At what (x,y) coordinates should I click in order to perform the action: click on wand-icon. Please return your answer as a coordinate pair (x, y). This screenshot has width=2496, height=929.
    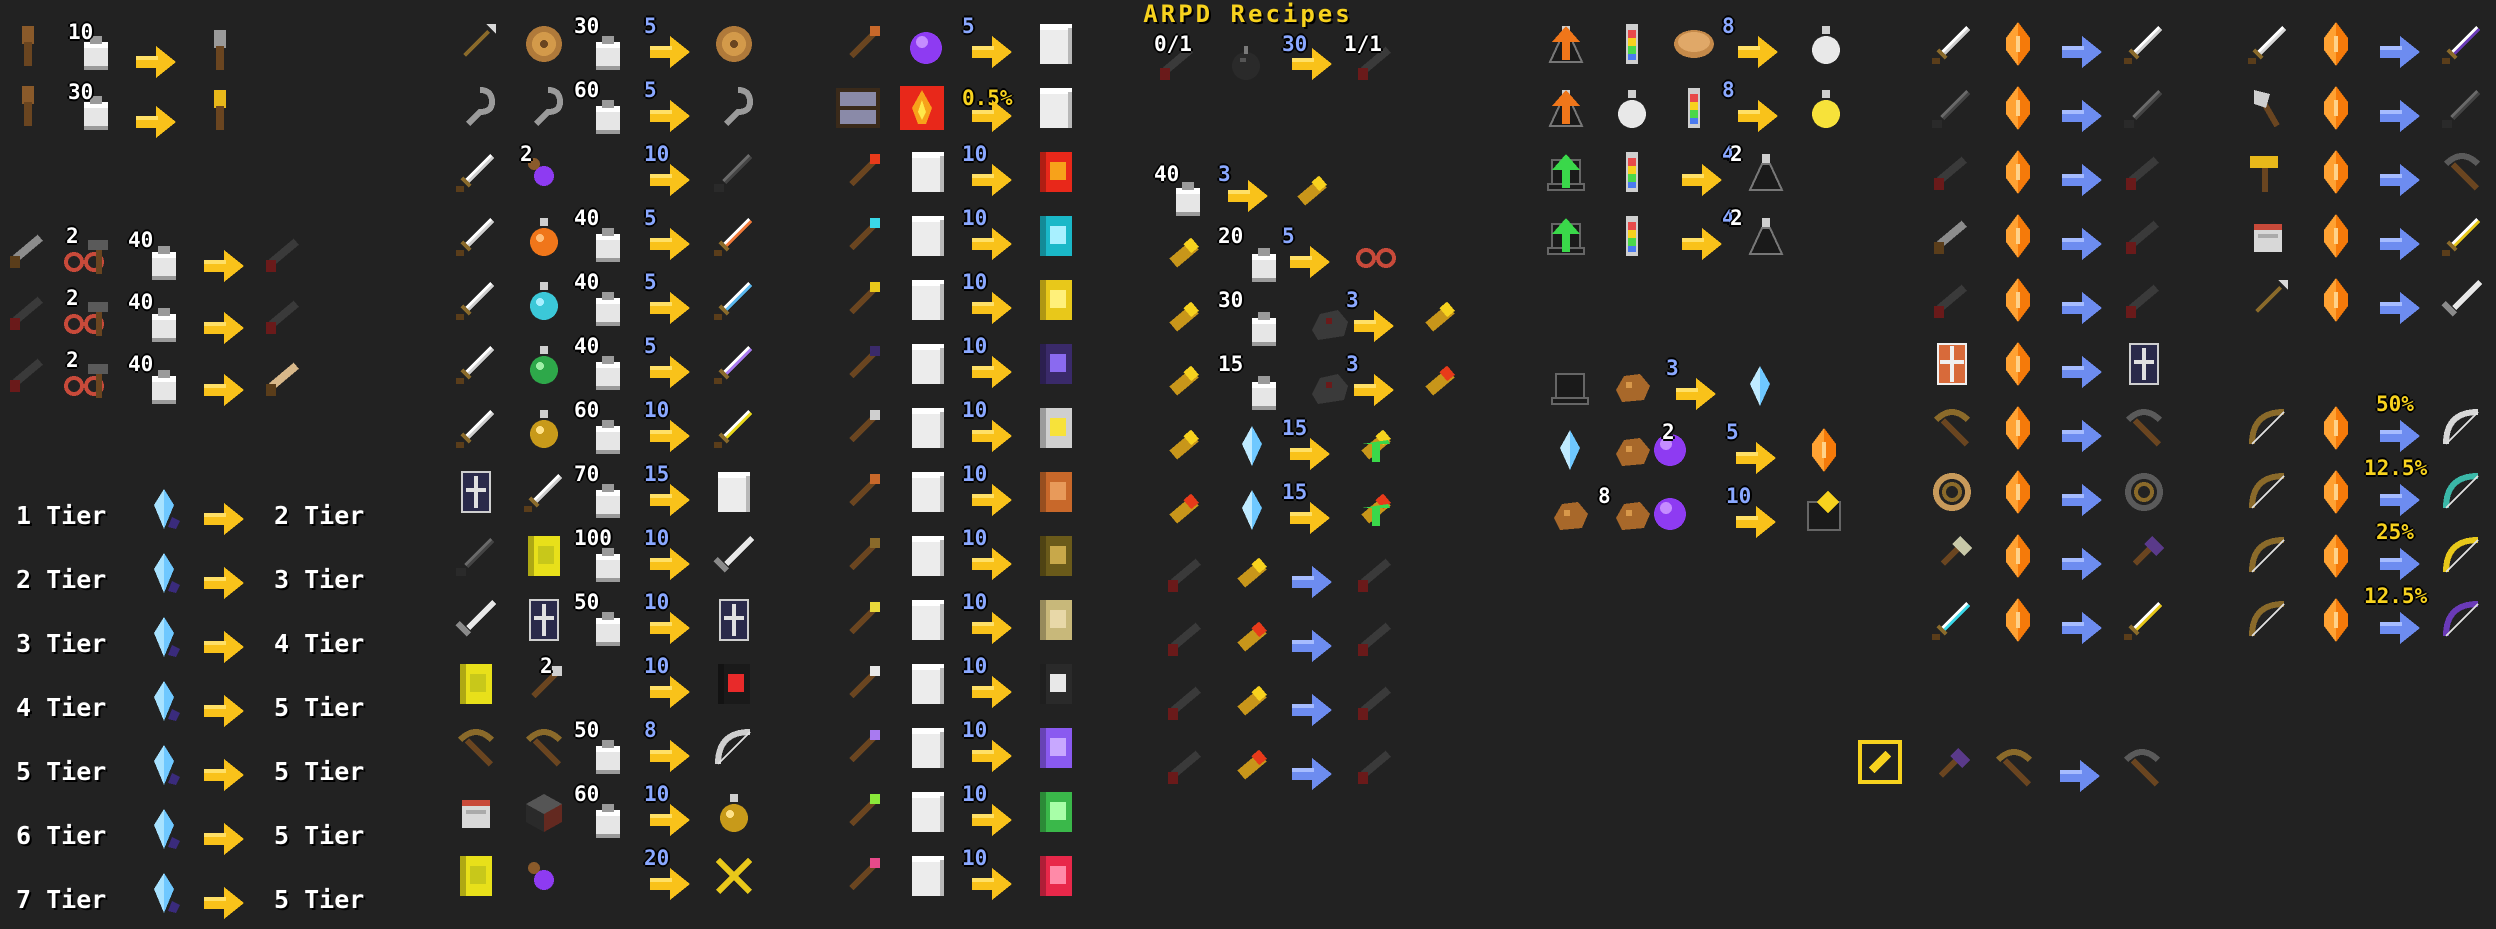
    Looking at the image, I should click on (862, 44).